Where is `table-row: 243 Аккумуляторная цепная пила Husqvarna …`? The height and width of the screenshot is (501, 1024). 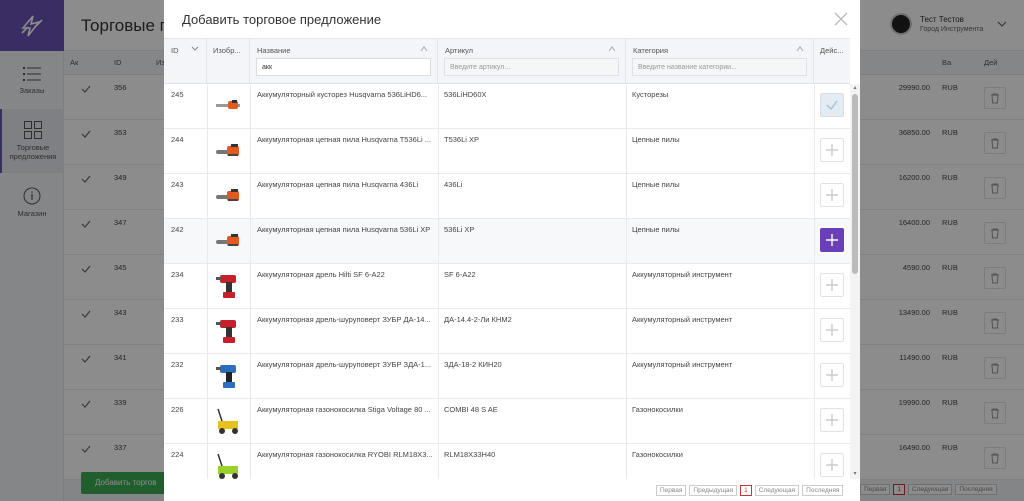
table-row: 243 Аккумуляторная цепная пила Husqvarna … is located at coordinates (507, 196).